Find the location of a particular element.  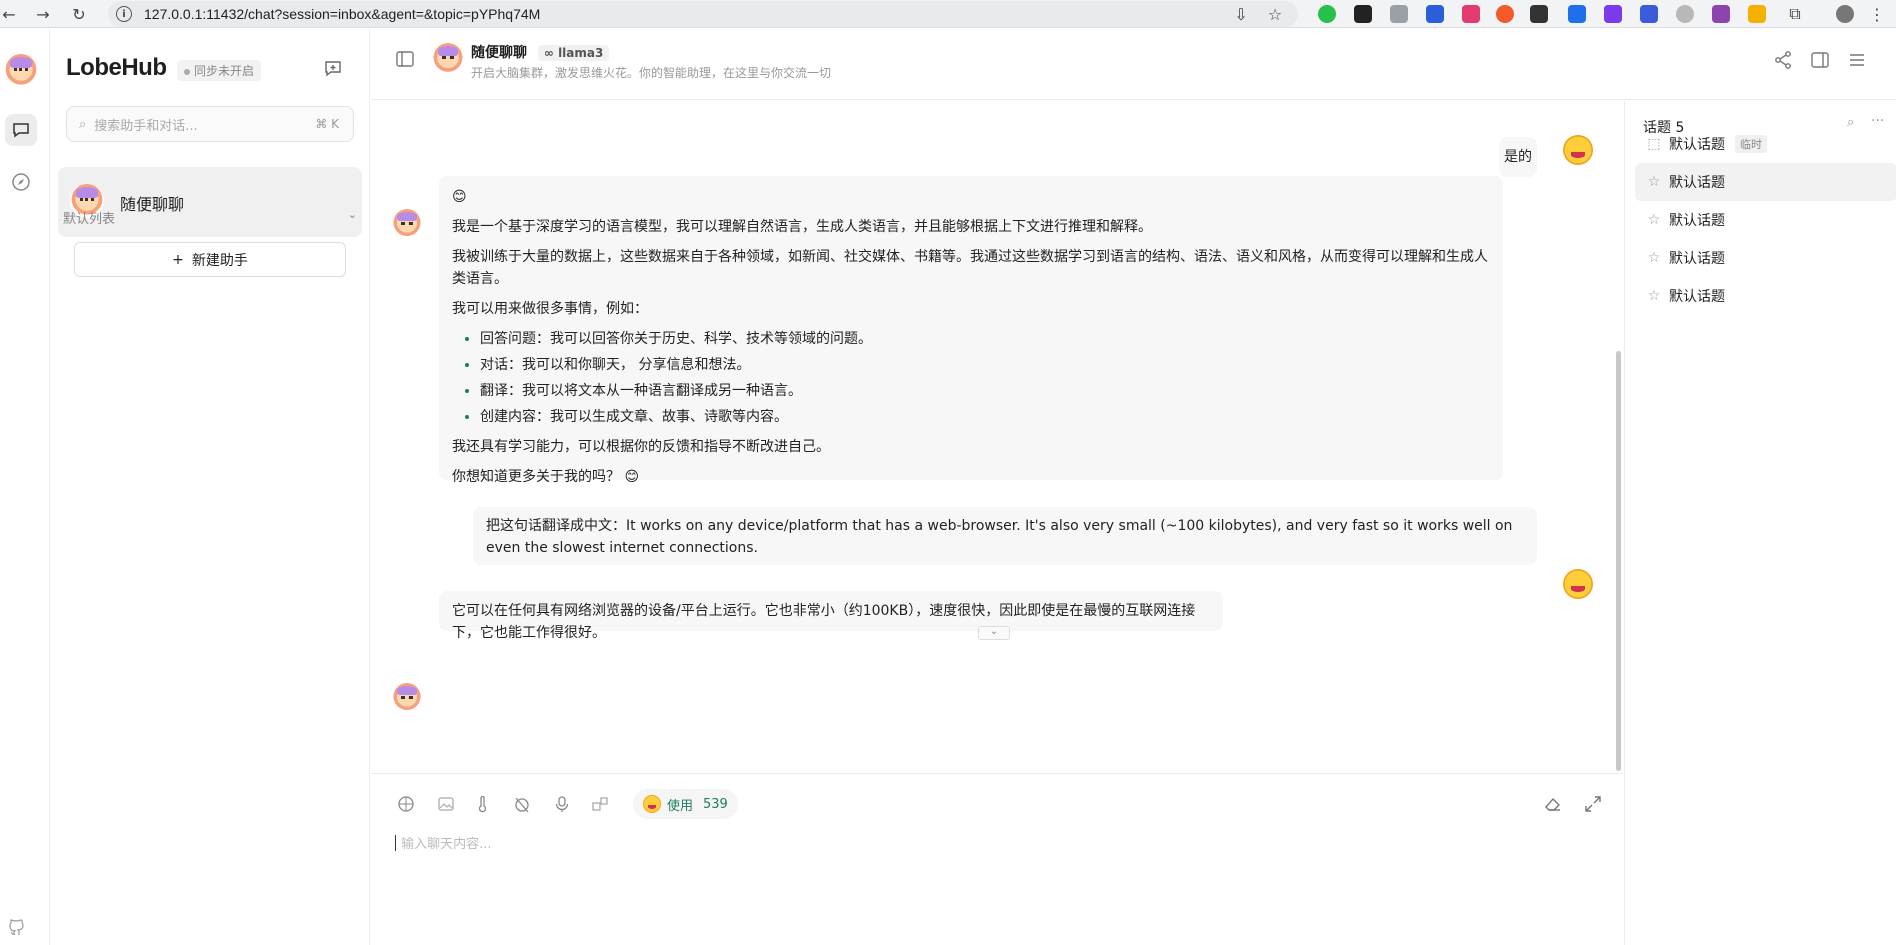

search-shortcut: ⌘ K is located at coordinates (327, 124).